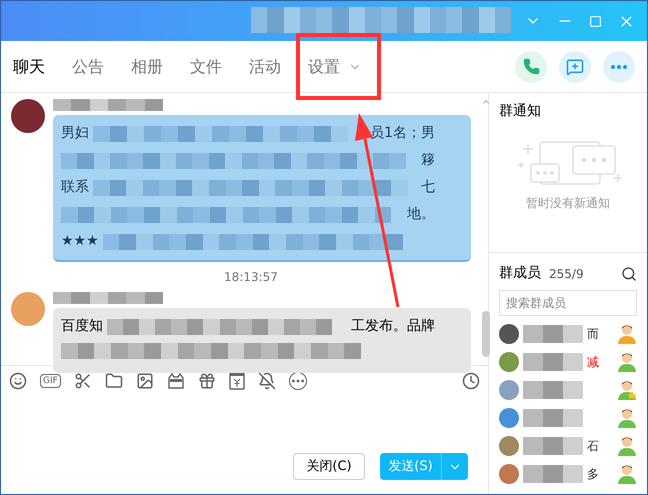  I want to click on search-field: 搜索群成员, so click(568, 303).